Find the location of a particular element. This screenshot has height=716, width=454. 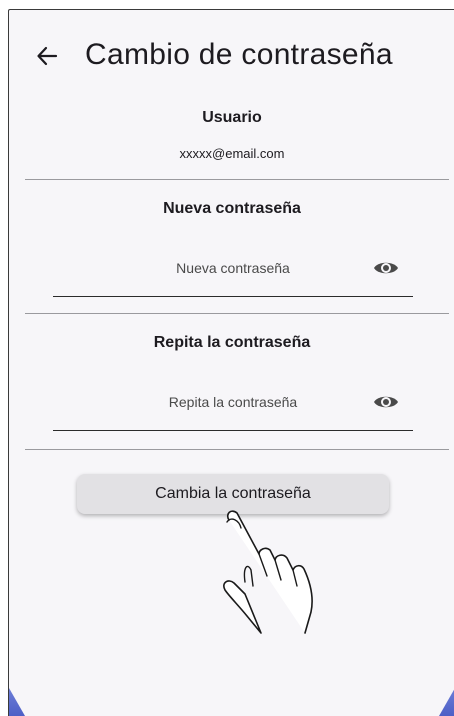

arrow-left-icon is located at coordinates (47, 56).